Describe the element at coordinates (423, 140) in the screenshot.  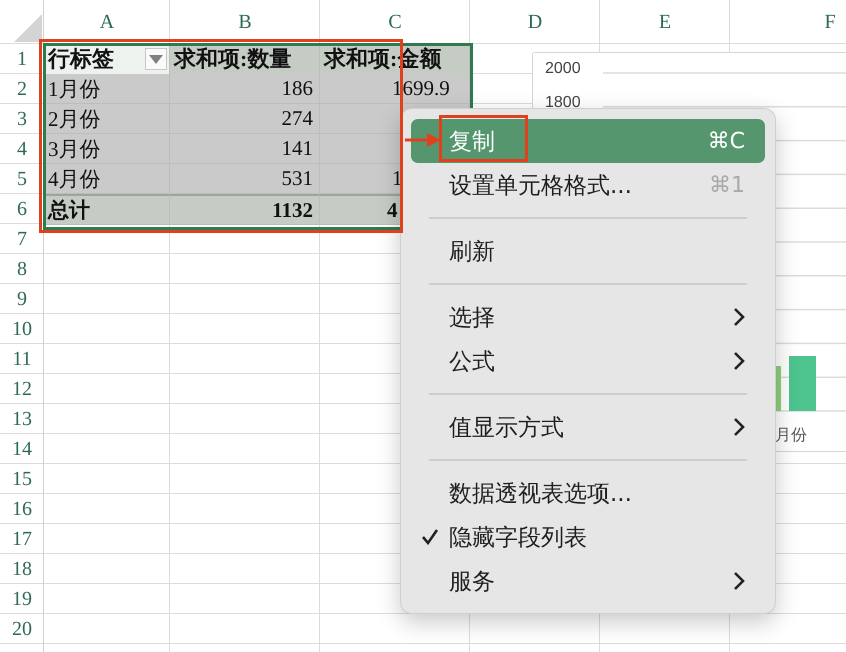
I see `annotation-arrow` at that location.